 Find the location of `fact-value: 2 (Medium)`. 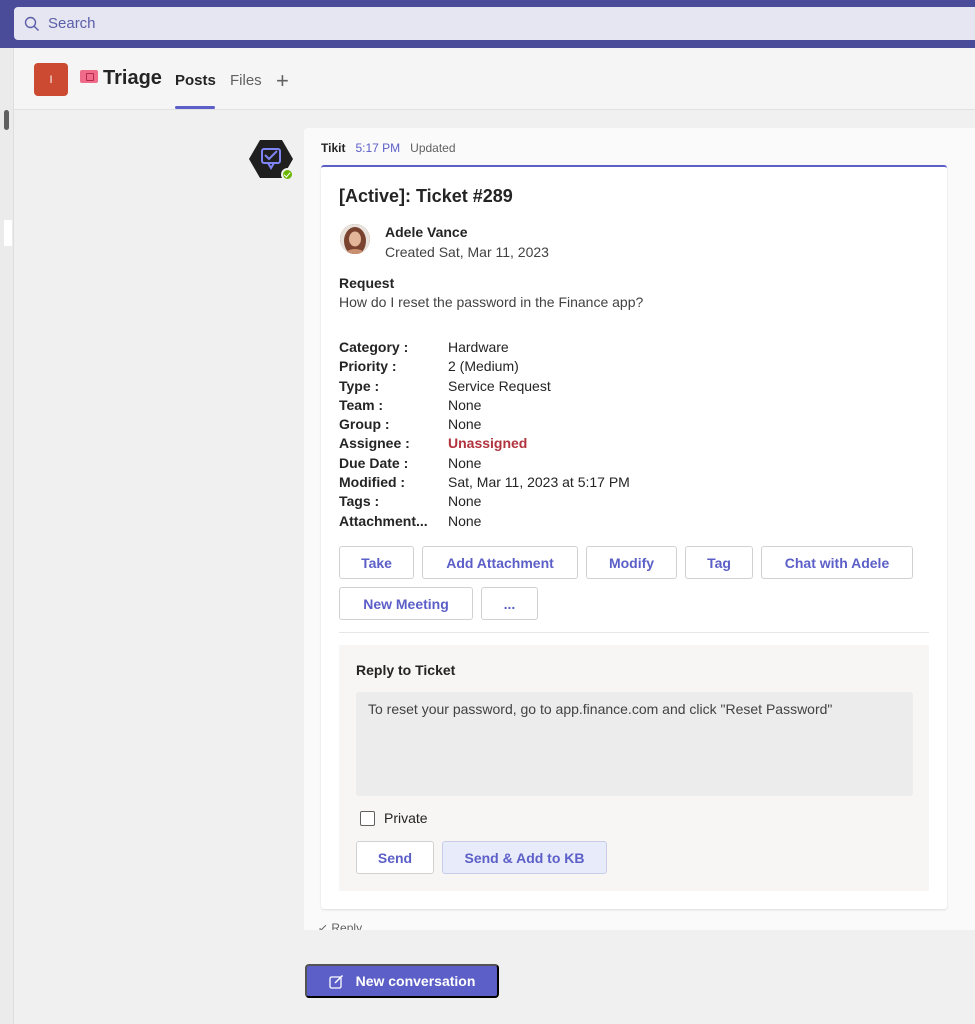

fact-value: 2 (Medium) is located at coordinates (483, 366).